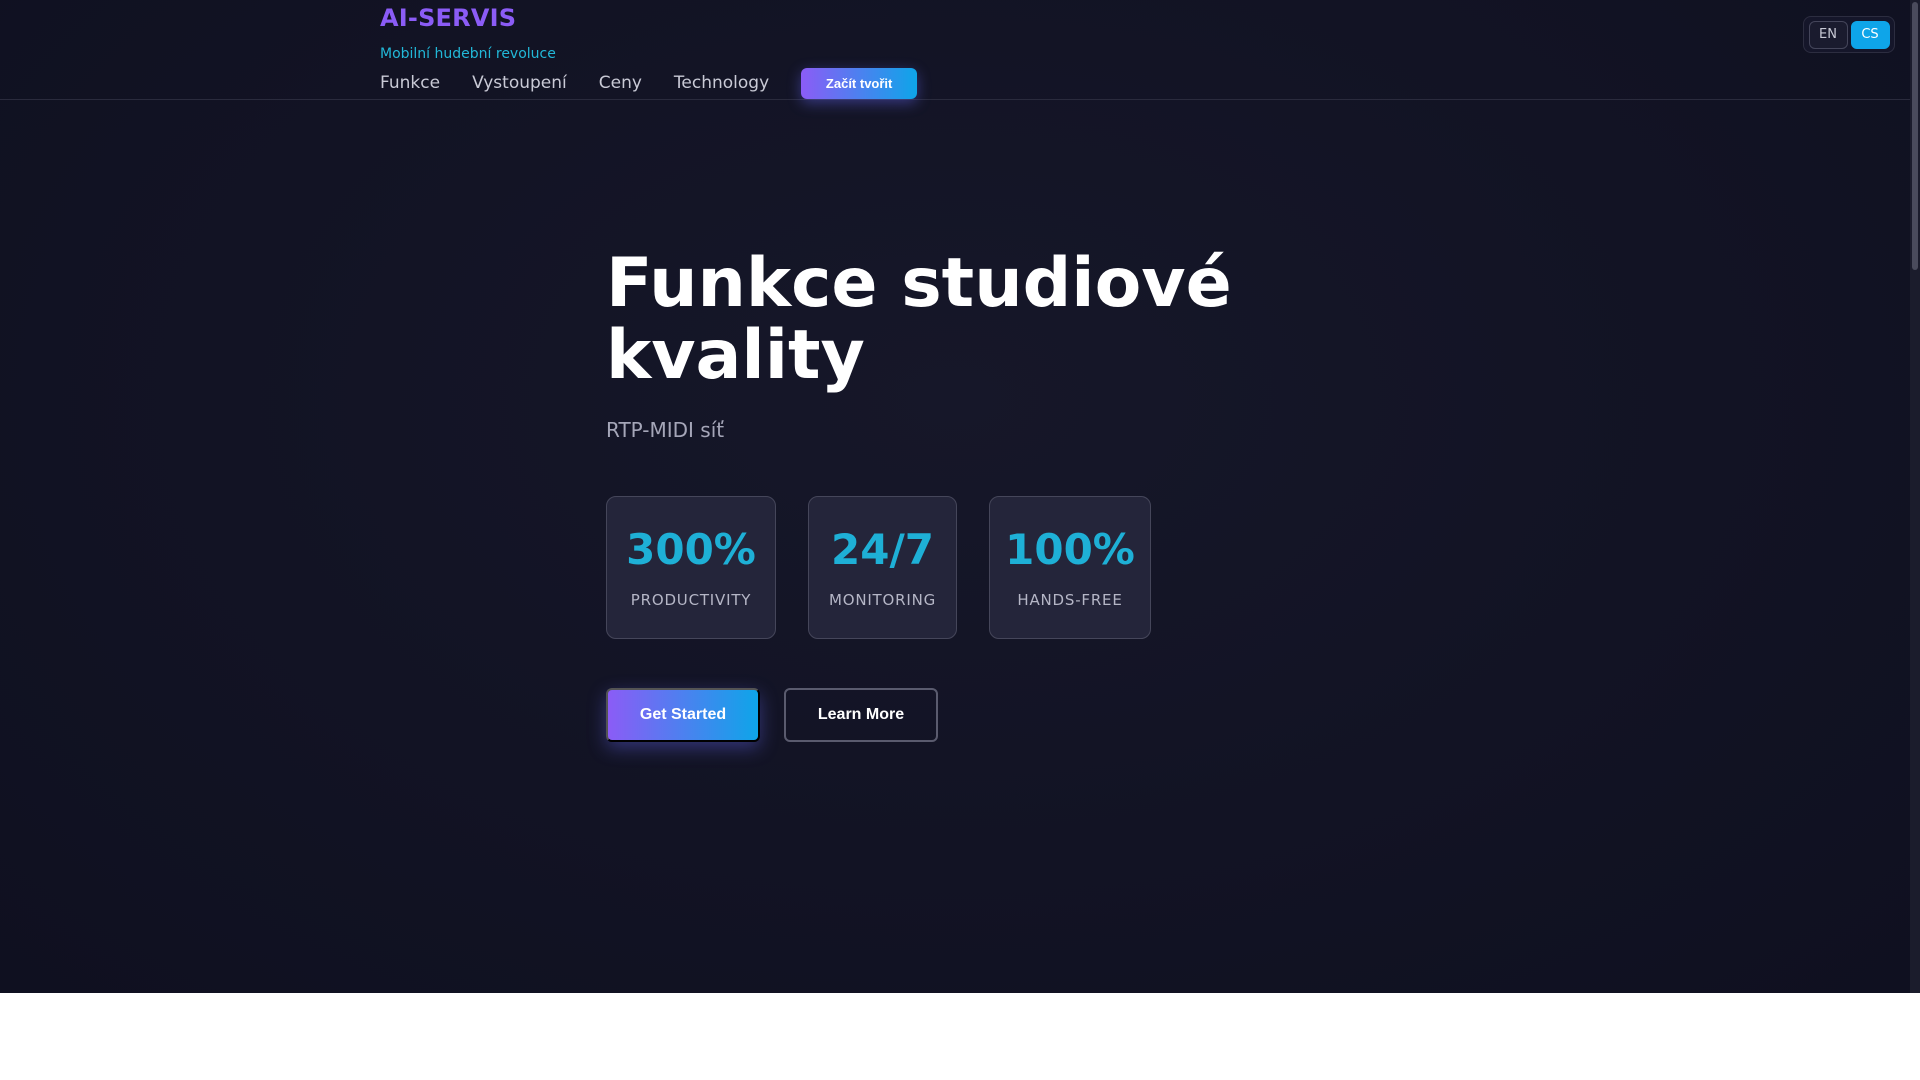 The height and width of the screenshot is (1080, 1920). Describe the element at coordinates (721, 83) in the screenshot. I see `nav-link-technology: Technology` at that location.